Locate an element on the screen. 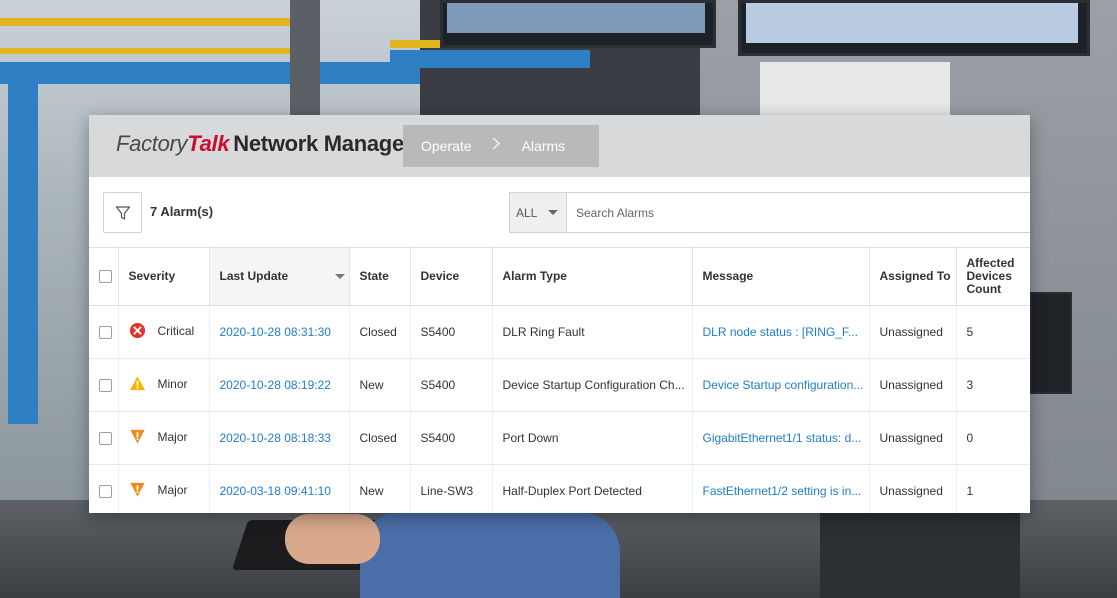  product-logo: FactoryTalk Network Manager is located at coordinates (264, 144).